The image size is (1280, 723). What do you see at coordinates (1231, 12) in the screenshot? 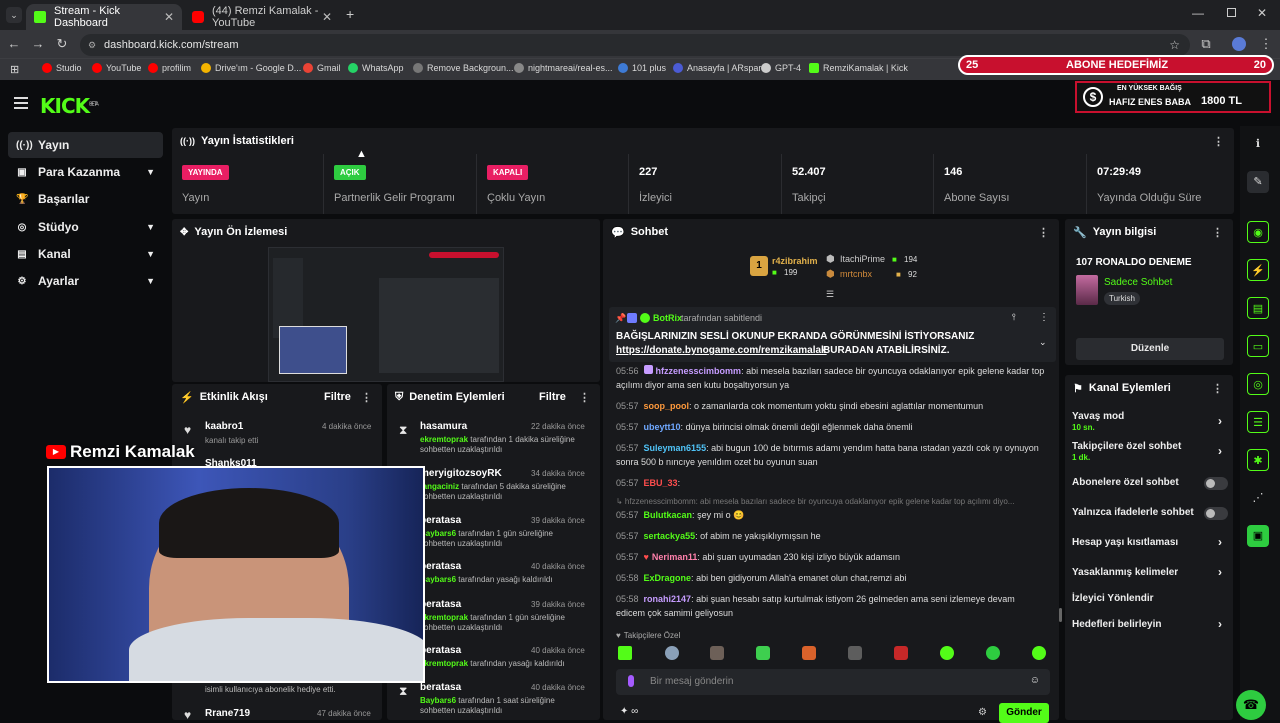
I see `maximize-icon` at bounding box center [1231, 12].